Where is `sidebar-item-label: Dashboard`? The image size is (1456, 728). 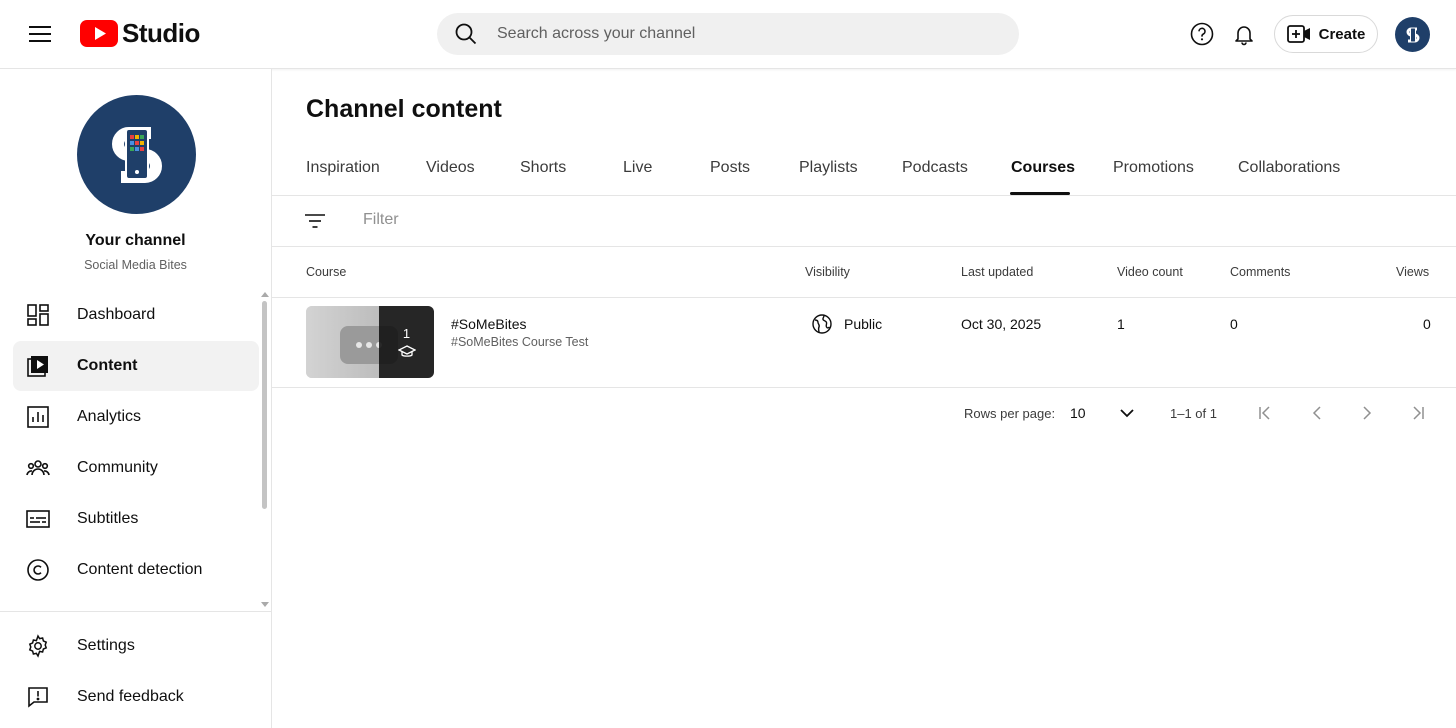 sidebar-item-label: Dashboard is located at coordinates (116, 314).